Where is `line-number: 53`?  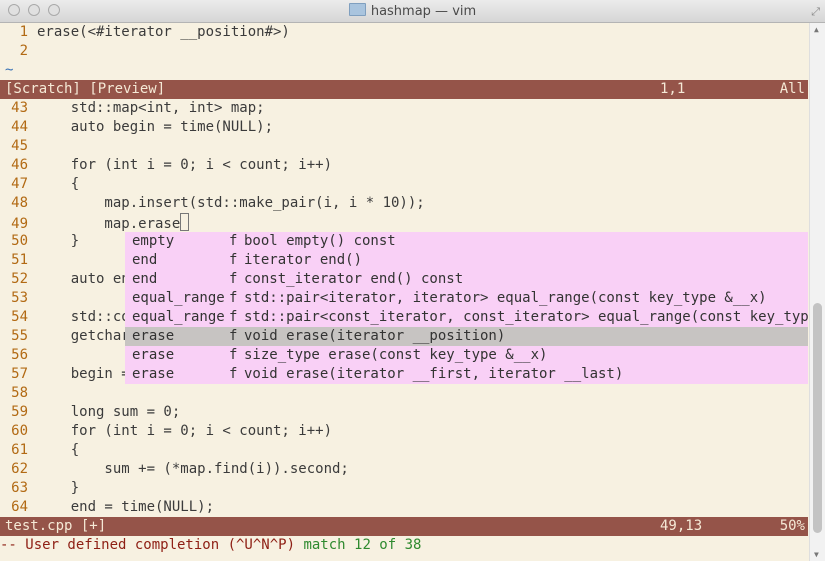 line-number: 53 is located at coordinates (19, 298).